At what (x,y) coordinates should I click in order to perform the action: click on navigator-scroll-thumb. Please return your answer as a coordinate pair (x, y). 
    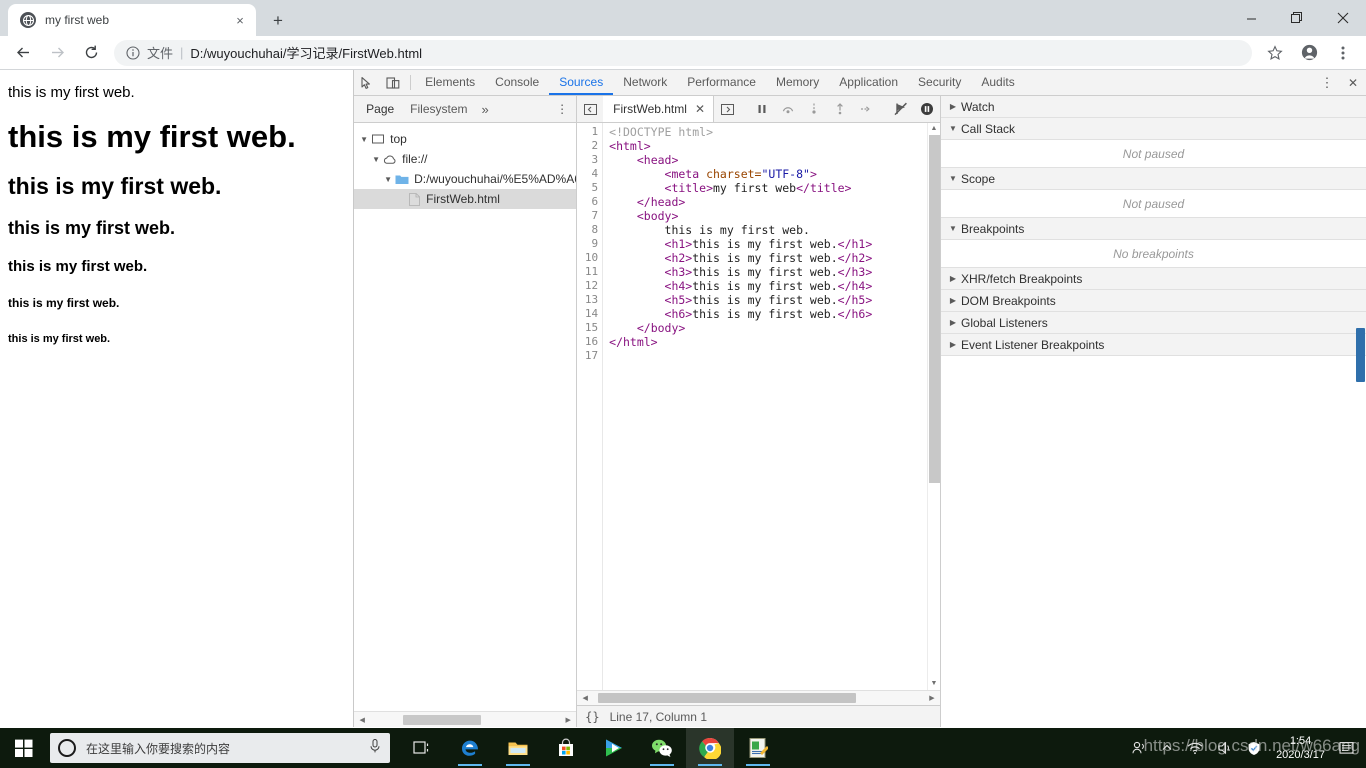
    Looking at the image, I should click on (442, 719).